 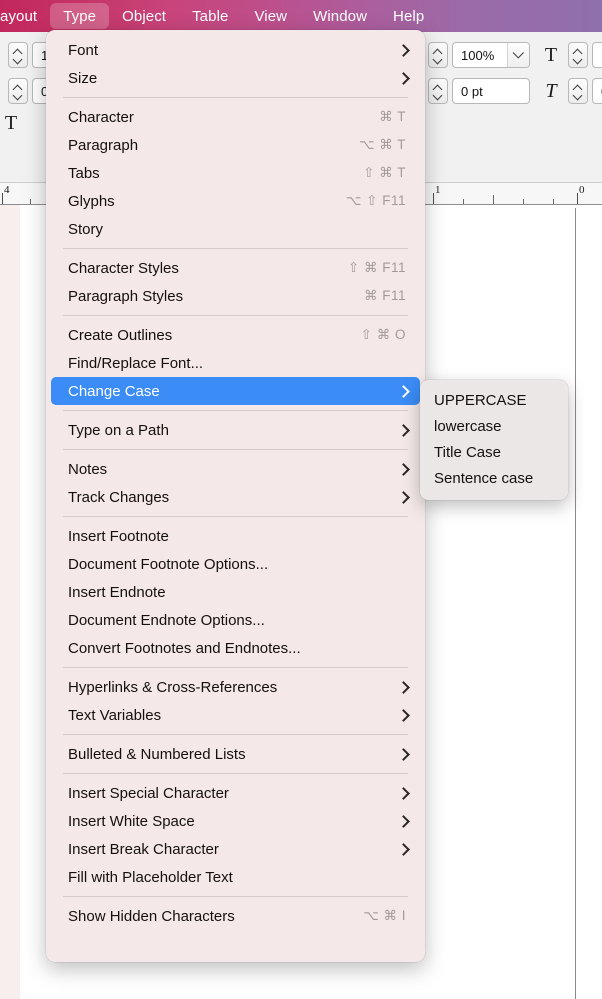 What do you see at coordinates (235, 296) in the screenshot?
I see `menu-item-paragraph-styles: Paragraph Styles ⌘ F11` at bounding box center [235, 296].